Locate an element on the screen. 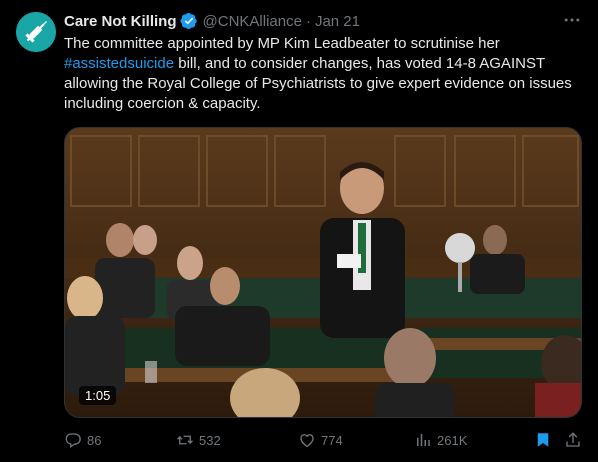 This screenshot has height=462, width=598. bookmark-icon is located at coordinates (543, 440).